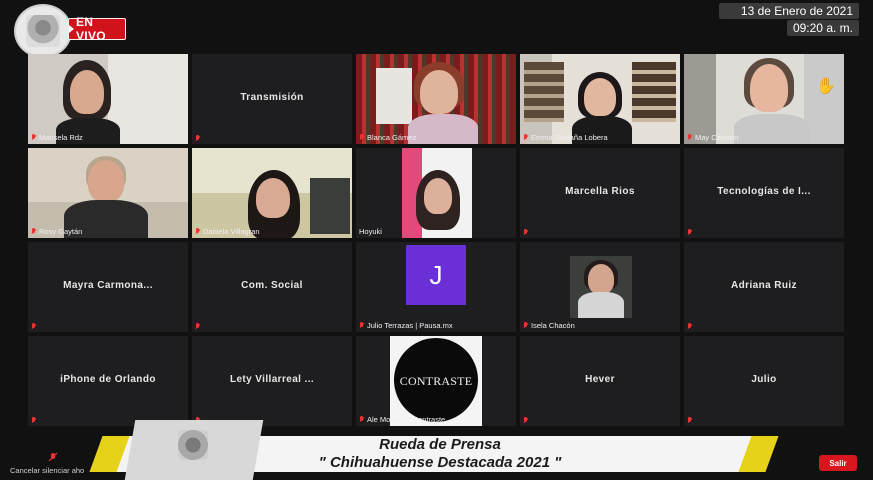  What do you see at coordinates (436, 275) in the screenshot?
I see `avatar: J` at bounding box center [436, 275].